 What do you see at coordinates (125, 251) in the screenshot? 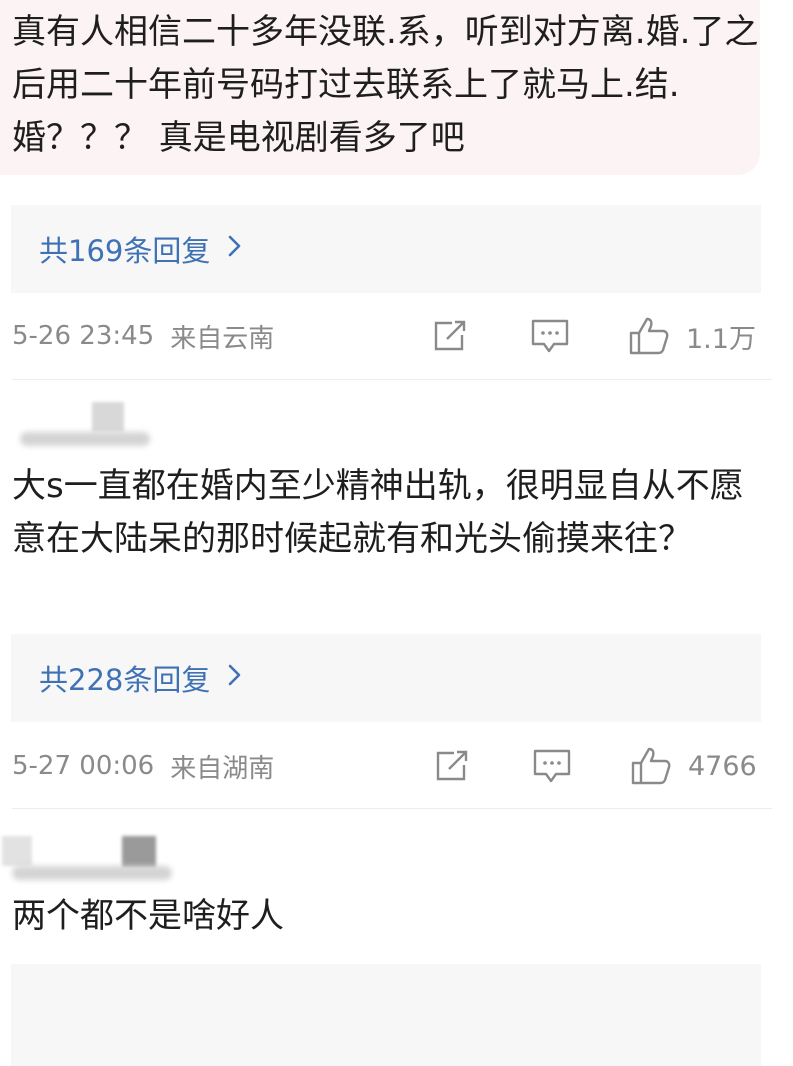
I see `reply-count-label: 共169条回复` at bounding box center [125, 251].